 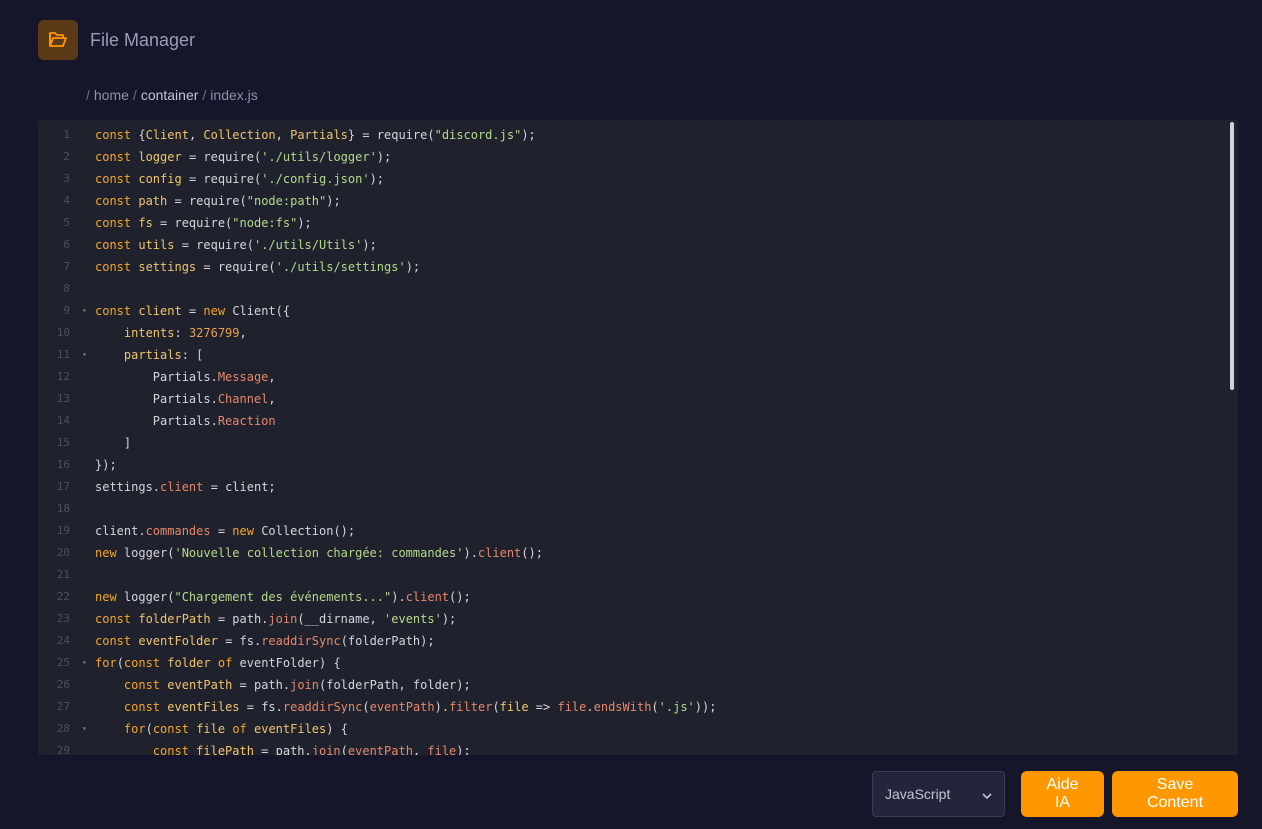 What do you see at coordinates (113, 443) in the screenshot?
I see `code-text: ]` at bounding box center [113, 443].